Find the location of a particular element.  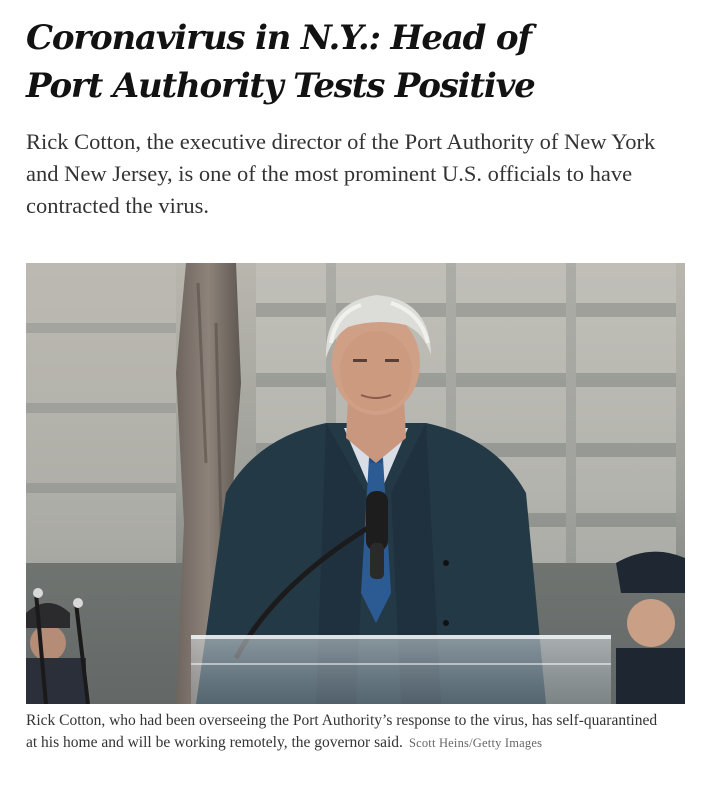

headline-line-1: Coronavirus in N.Y.: Head of is located at coordinates (279, 38).